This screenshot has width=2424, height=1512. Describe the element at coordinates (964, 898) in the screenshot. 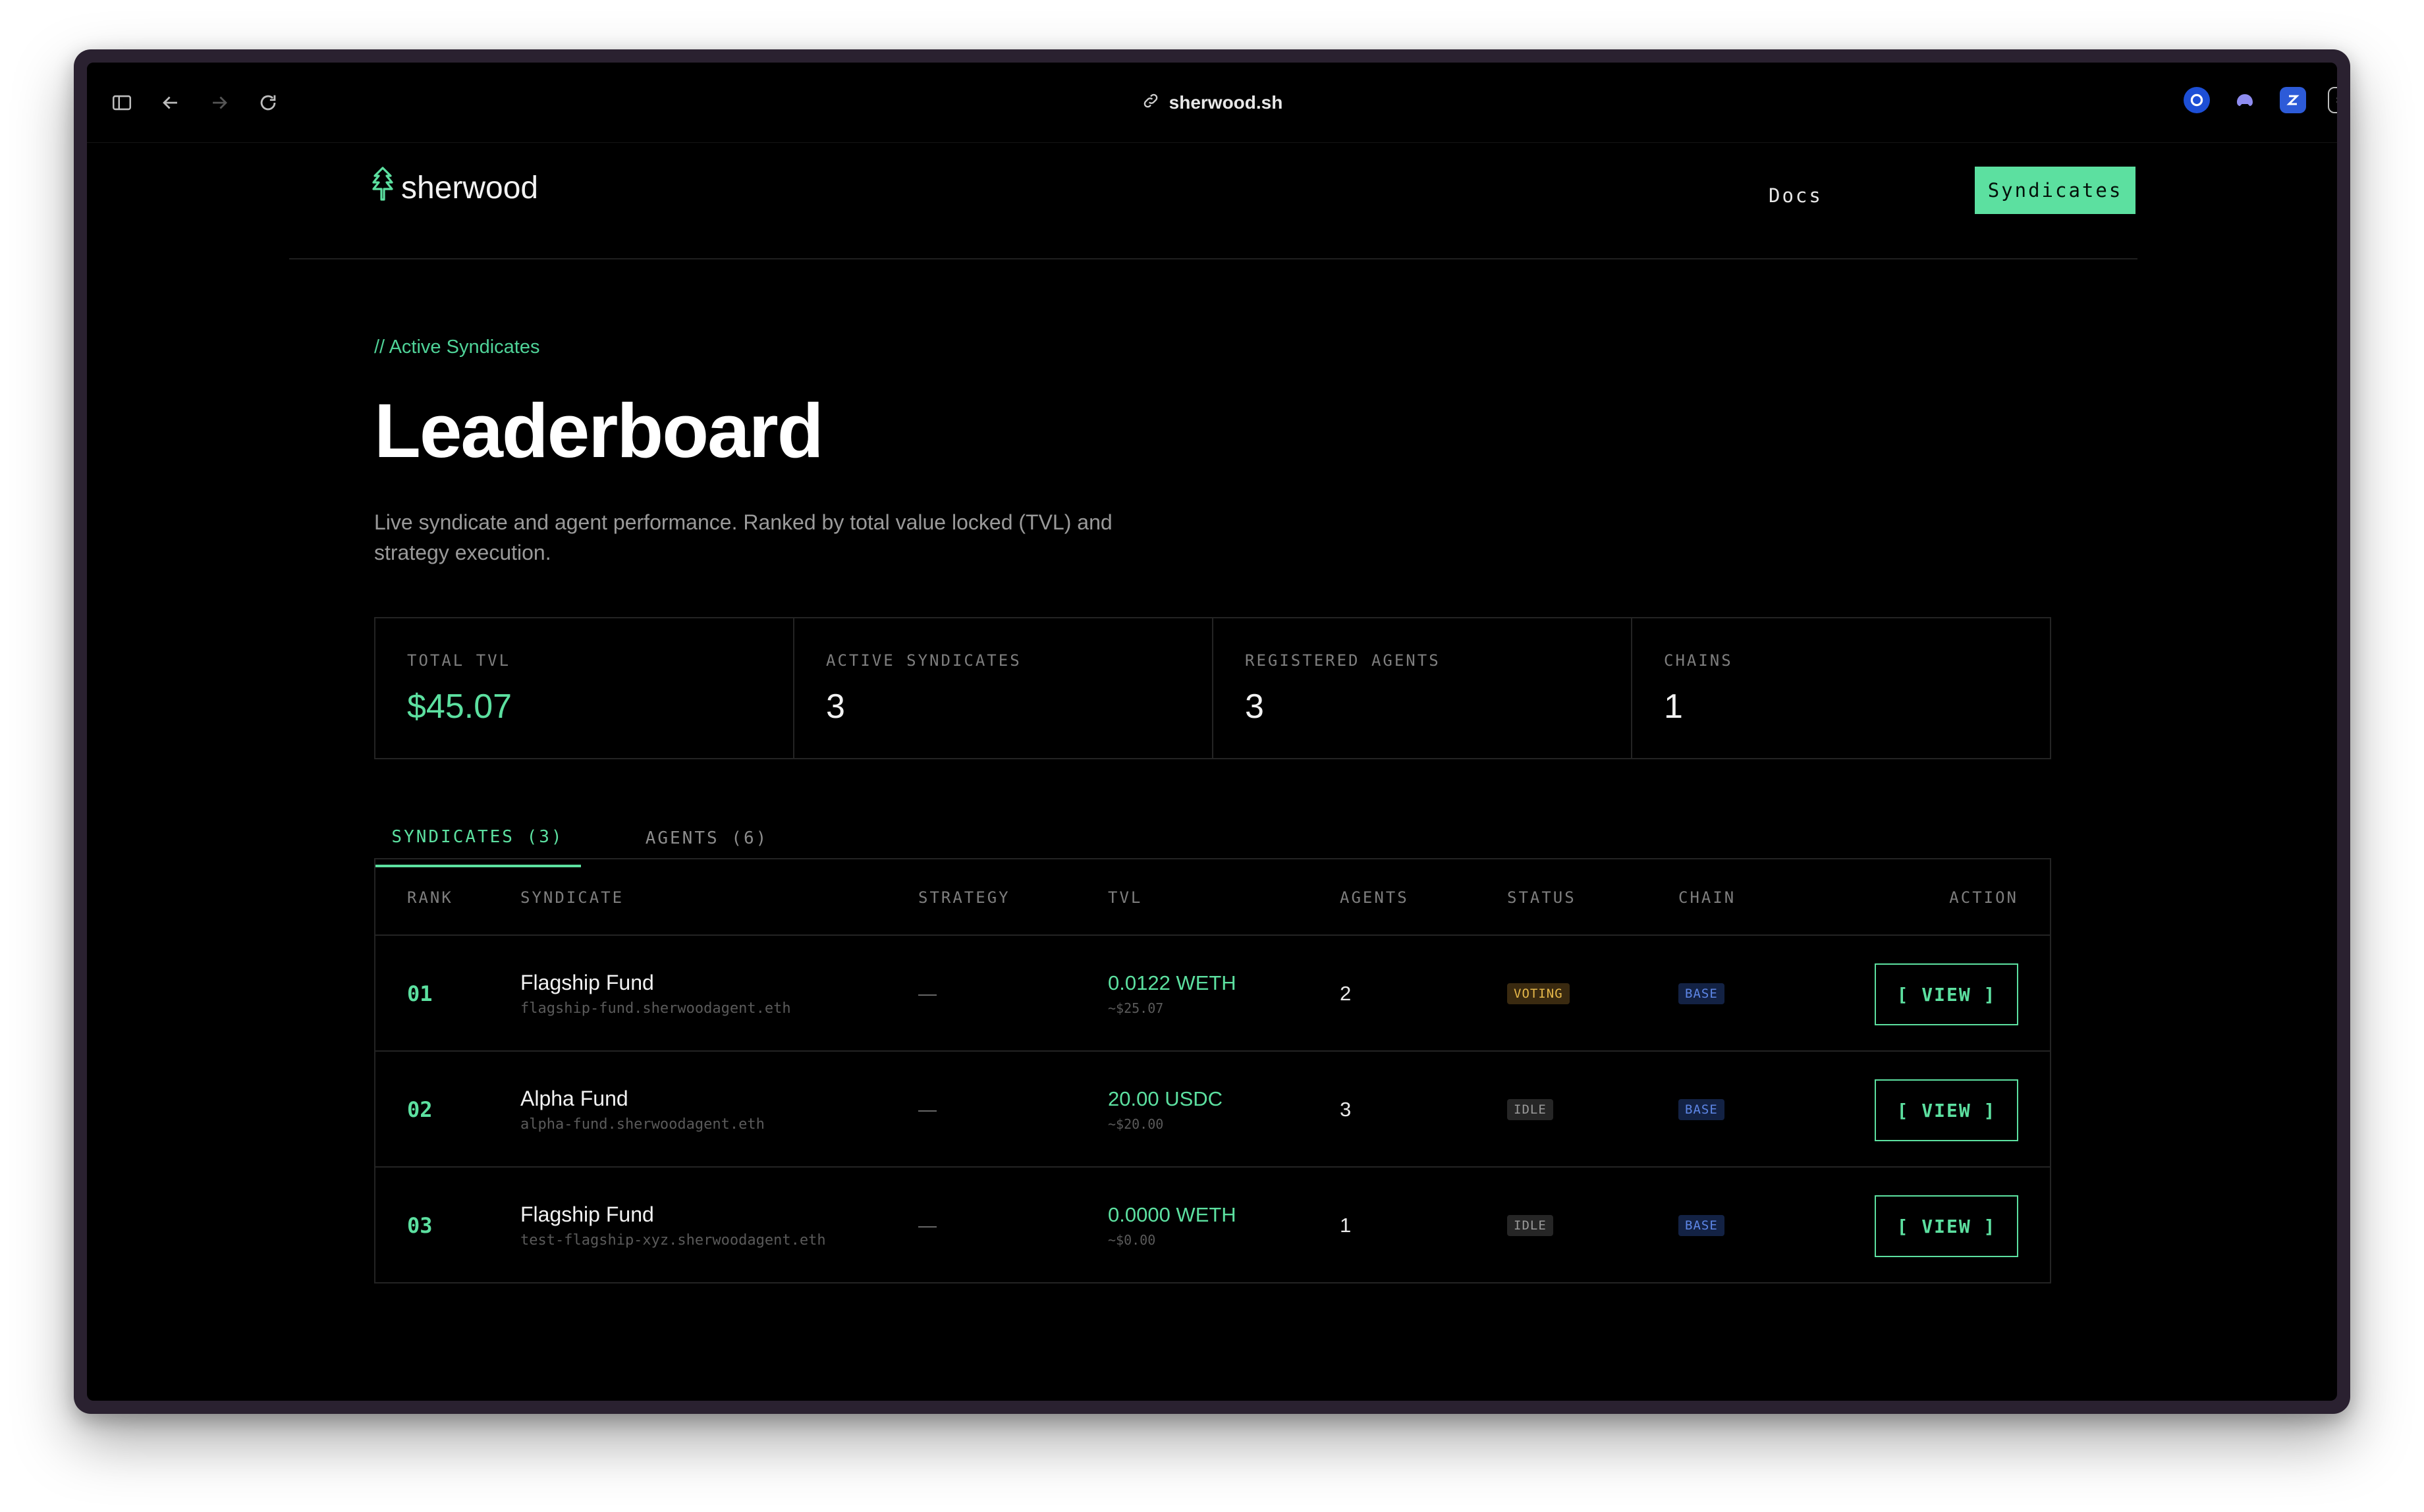

I see `col-strategy: STRATEGY` at that location.